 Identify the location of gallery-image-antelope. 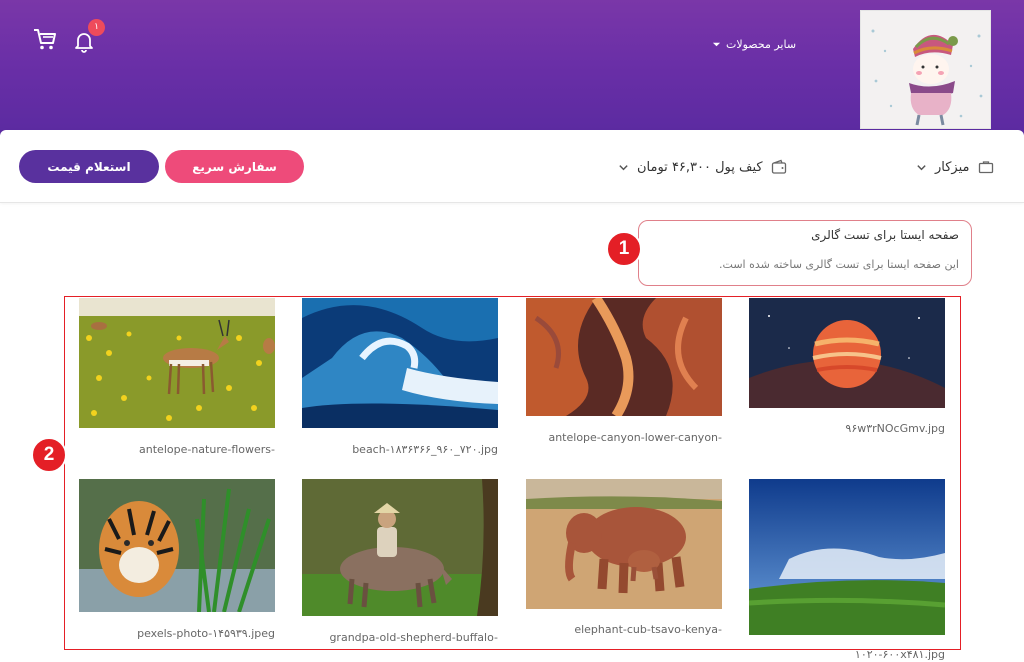
(177, 363).